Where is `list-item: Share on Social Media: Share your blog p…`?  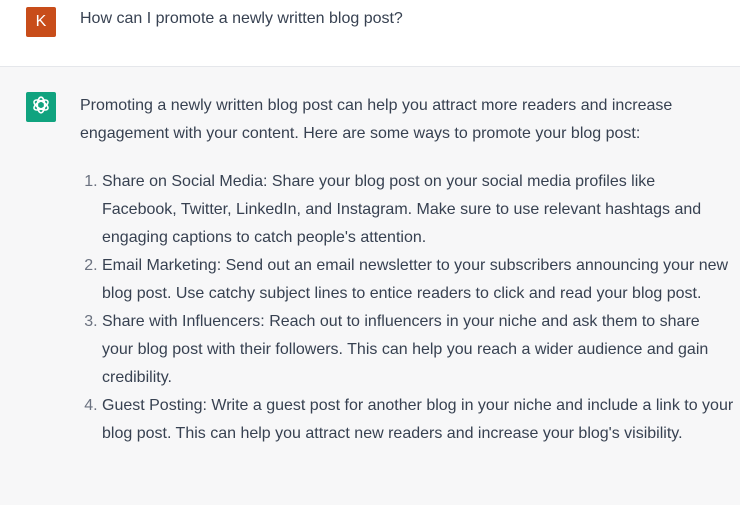 list-item: Share on Social Media: Share your blog p… is located at coordinates (418, 210).